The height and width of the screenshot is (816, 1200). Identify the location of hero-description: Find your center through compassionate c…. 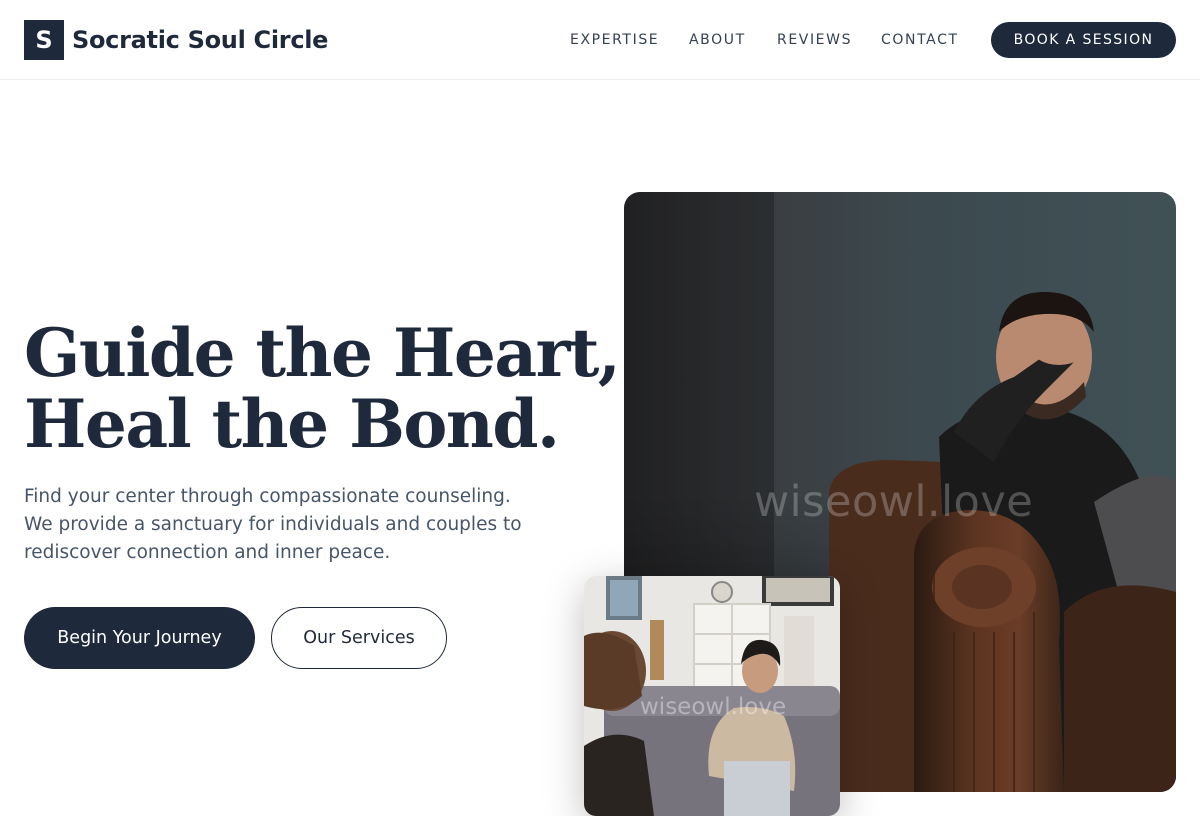
(294, 525).